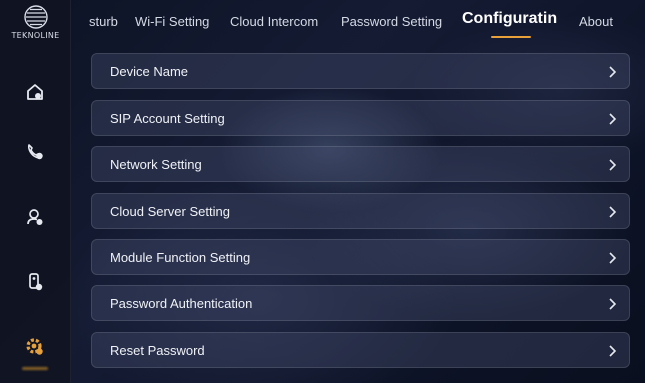 This screenshot has height=383, width=645. I want to click on tab-wifi-setting: Wi-Fi Setting, so click(172, 21).